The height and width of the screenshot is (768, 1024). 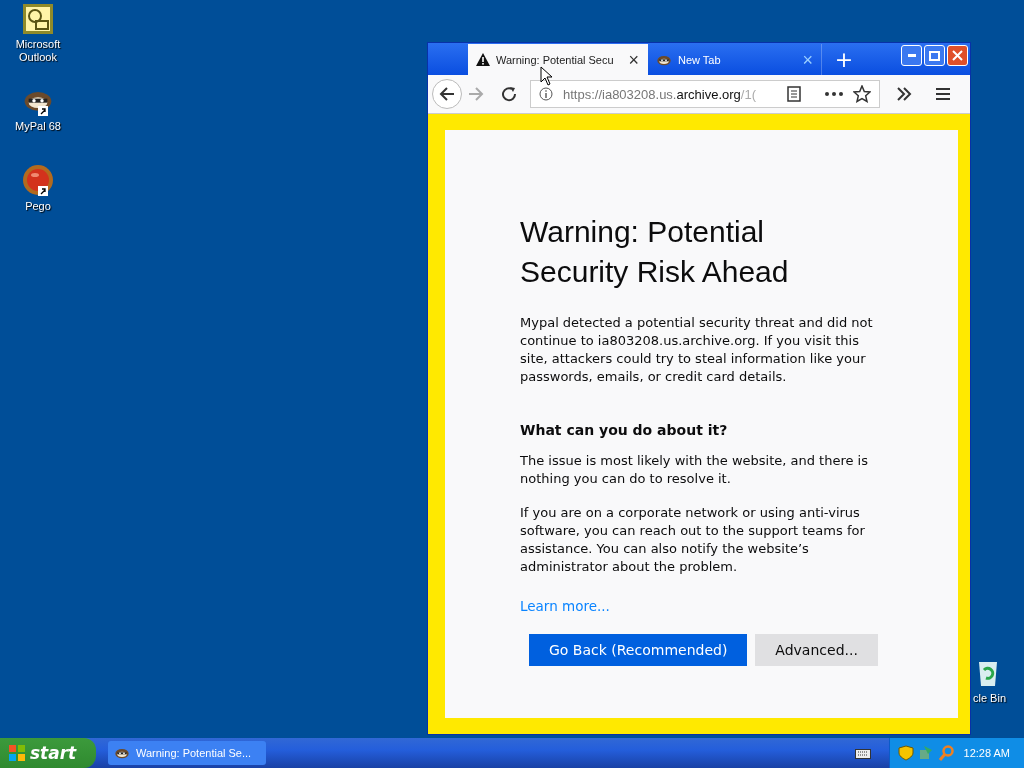 I want to click on calendar-icon, so click(x=38, y=19).